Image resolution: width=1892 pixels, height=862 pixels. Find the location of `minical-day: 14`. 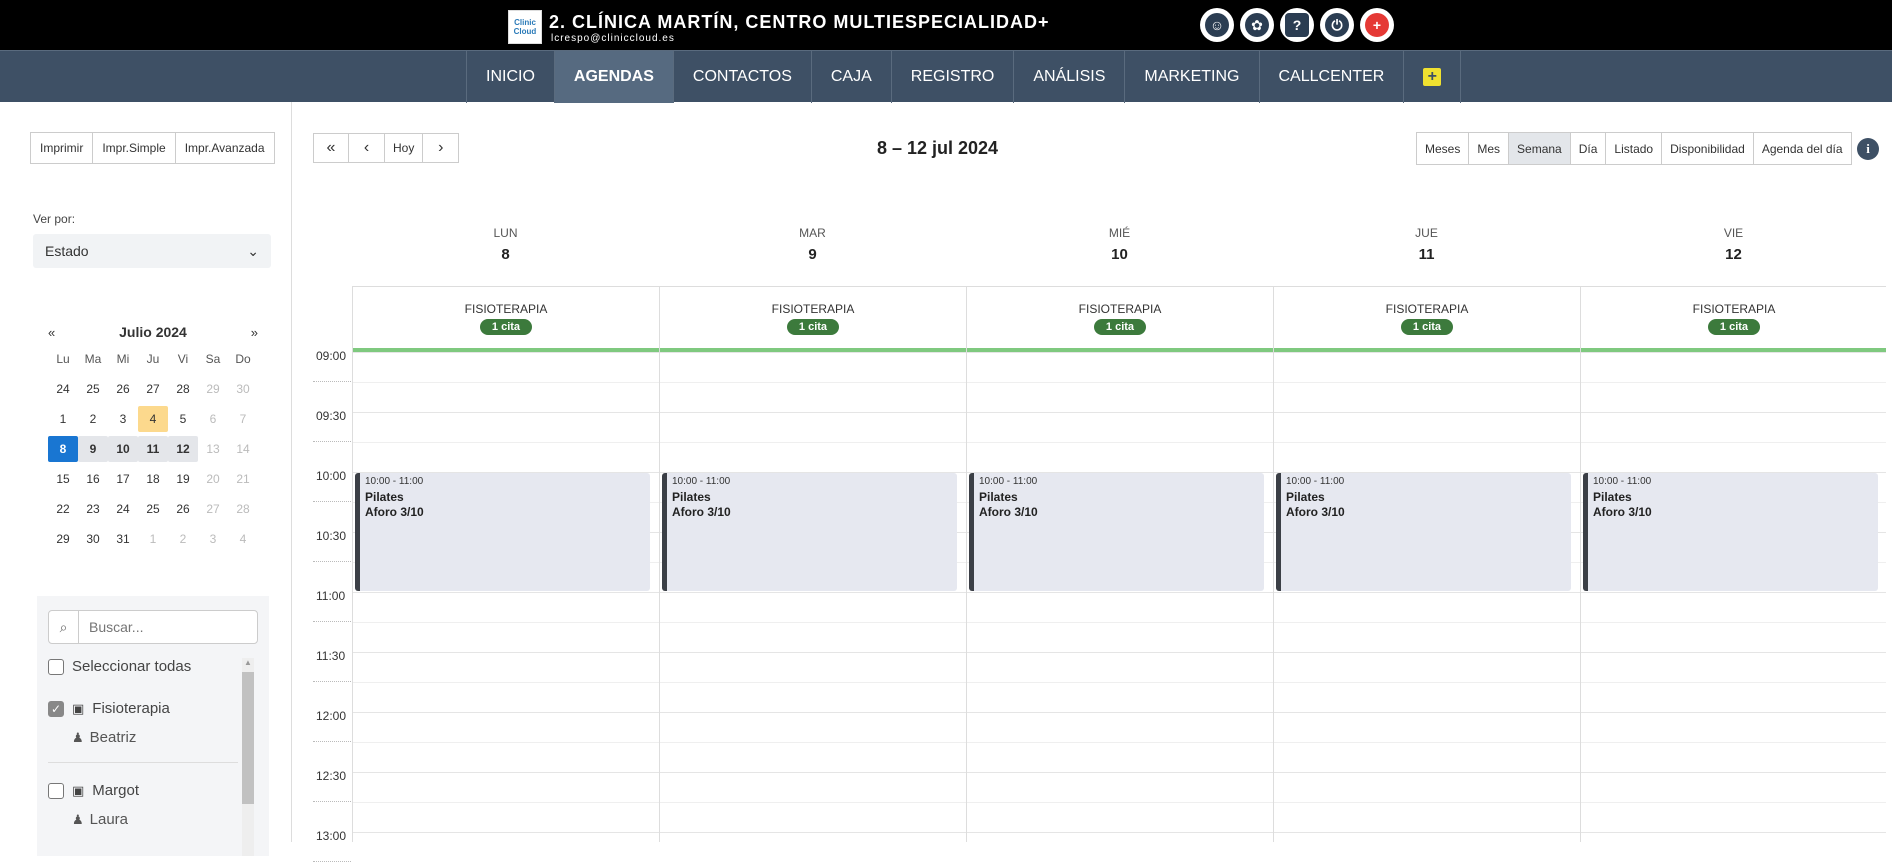

minical-day: 14 is located at coordinates (243, 449).